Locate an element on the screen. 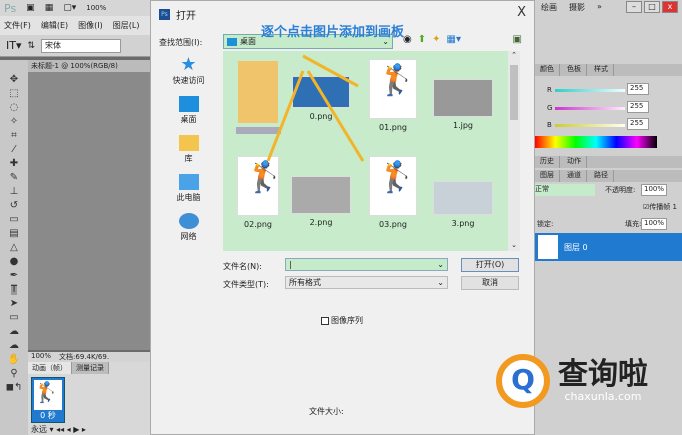  workspace-painting: 绘画 is located at coordinates (549, 7).